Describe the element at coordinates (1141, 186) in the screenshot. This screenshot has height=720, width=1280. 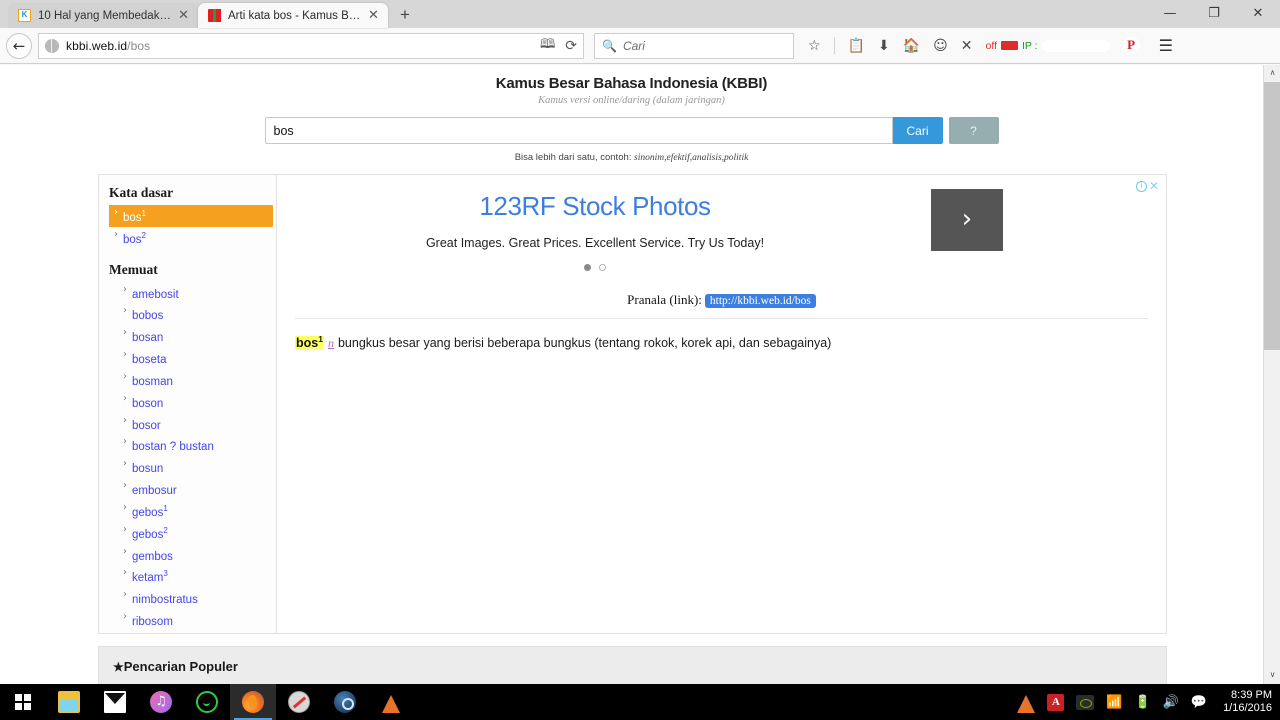
I see `adchoices-icon: i` at that location.